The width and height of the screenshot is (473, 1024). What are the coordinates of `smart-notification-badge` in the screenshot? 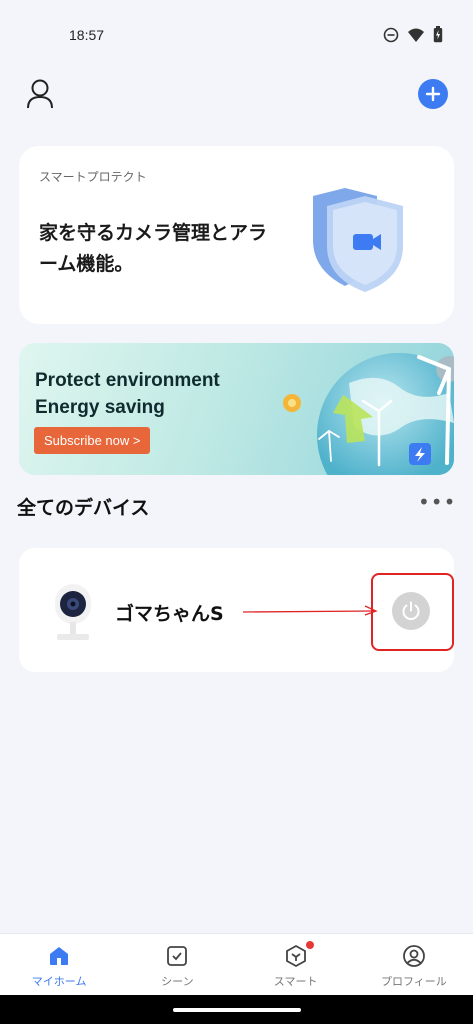 It's located at (309, 945).